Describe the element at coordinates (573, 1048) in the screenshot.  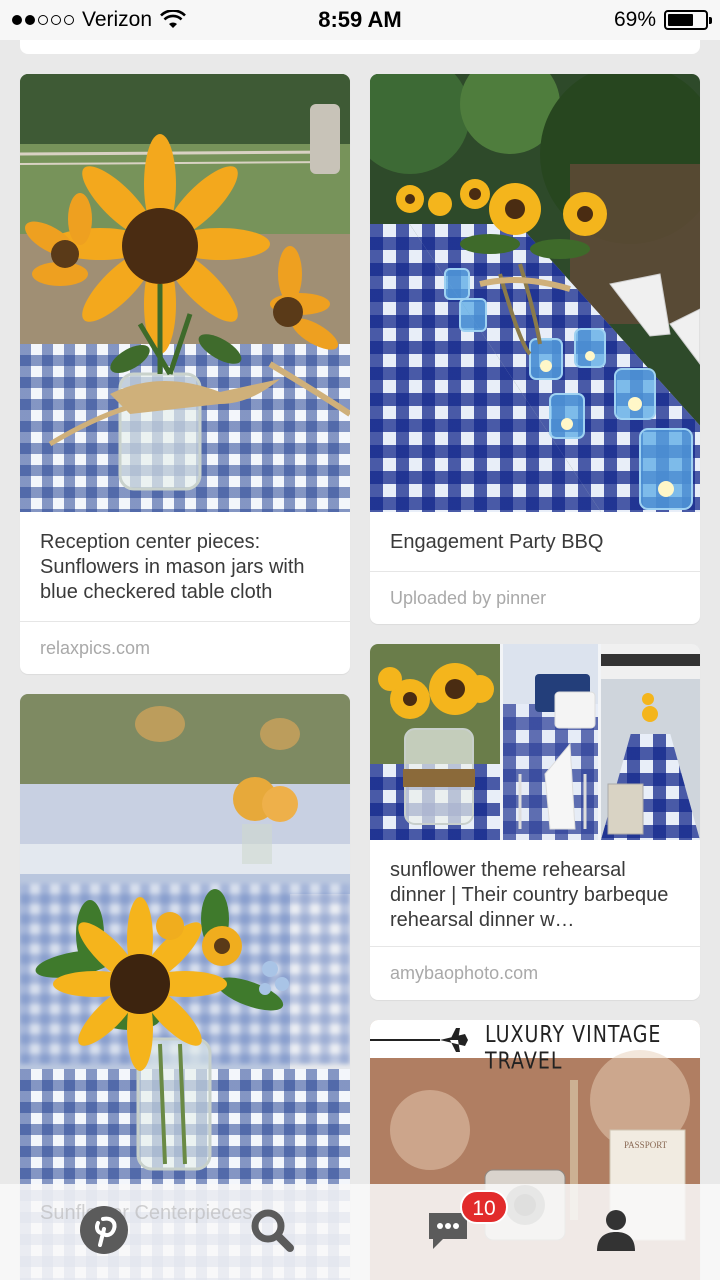
I see `banner-text: LUXURY VINTAGE TRAVEL` at that location.